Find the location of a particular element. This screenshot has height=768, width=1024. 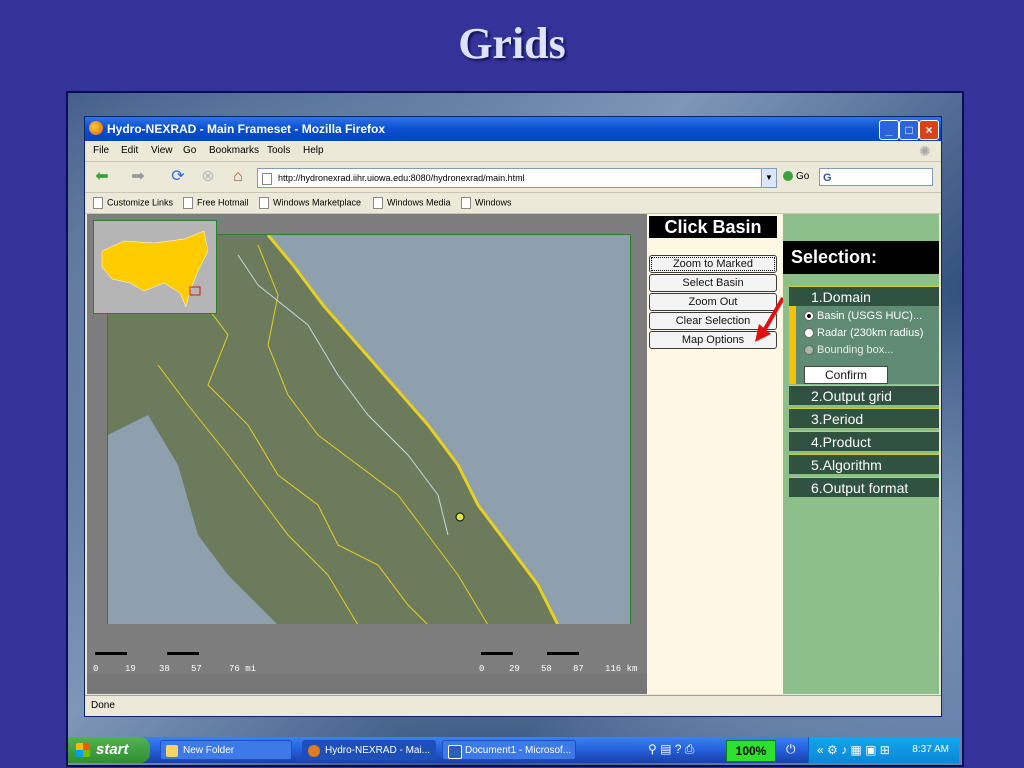

stop-icon: ⊗ is located at coordinates (208, 177).